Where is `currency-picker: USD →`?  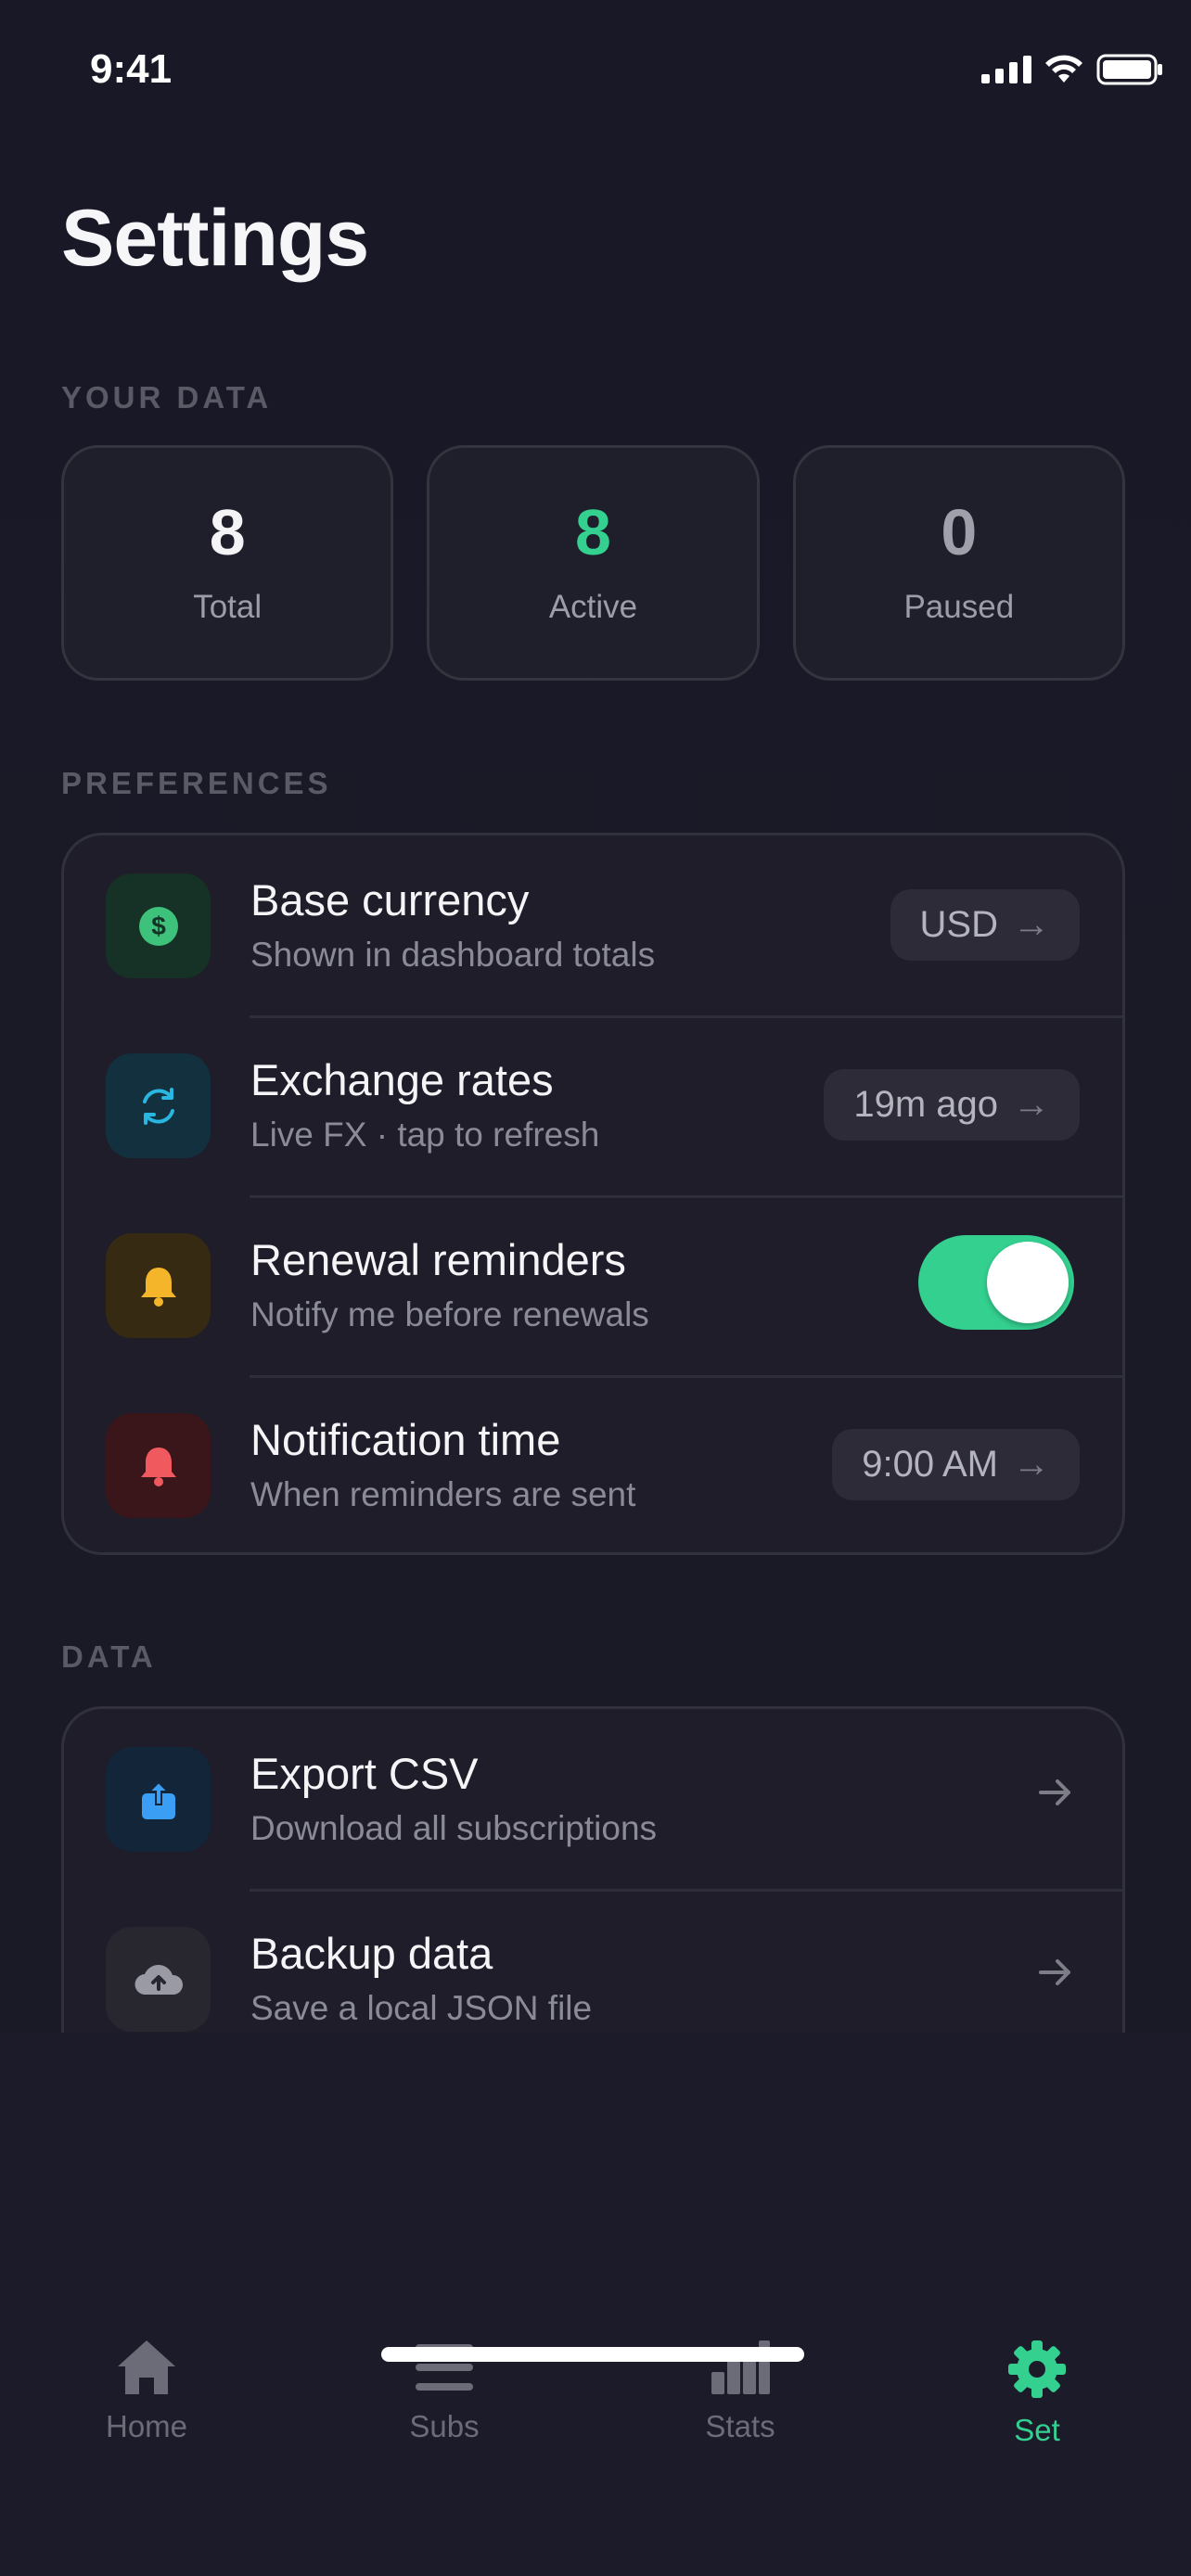 currency-picker: USD → is located at coordinates (985, 925).